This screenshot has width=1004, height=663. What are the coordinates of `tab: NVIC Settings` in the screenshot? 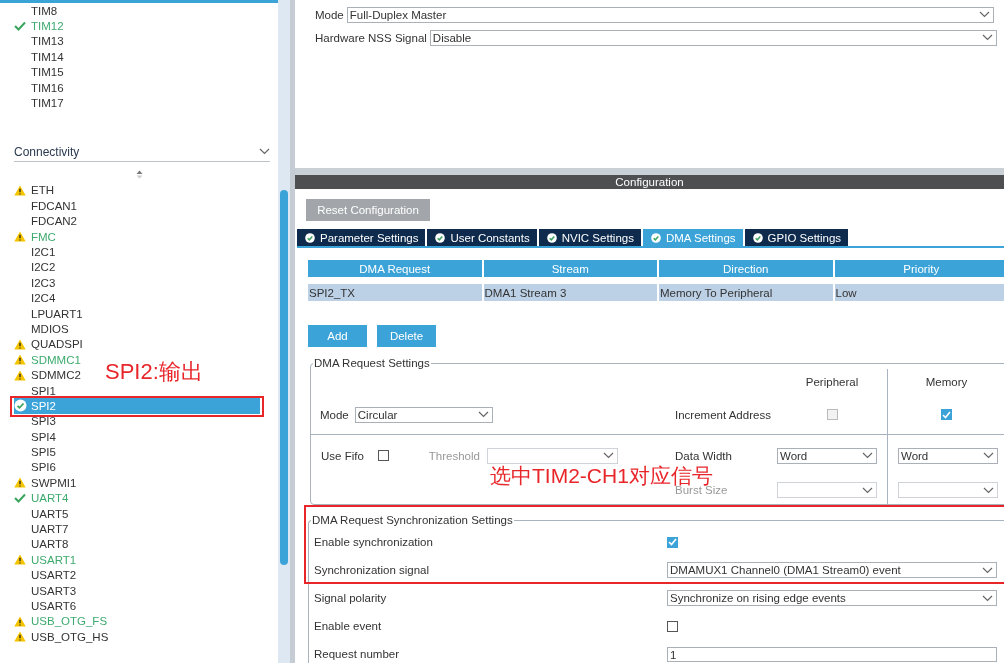 It's located at (589, 237).